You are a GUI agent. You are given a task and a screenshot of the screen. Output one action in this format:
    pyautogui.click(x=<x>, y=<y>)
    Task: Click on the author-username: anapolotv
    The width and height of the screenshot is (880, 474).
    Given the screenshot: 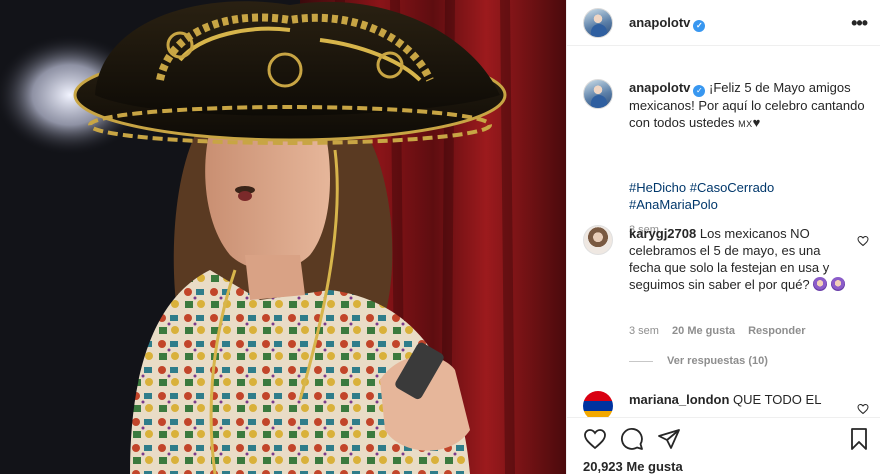 What is the action you would take?
    pyautogui.click(x=659, y=22)
    